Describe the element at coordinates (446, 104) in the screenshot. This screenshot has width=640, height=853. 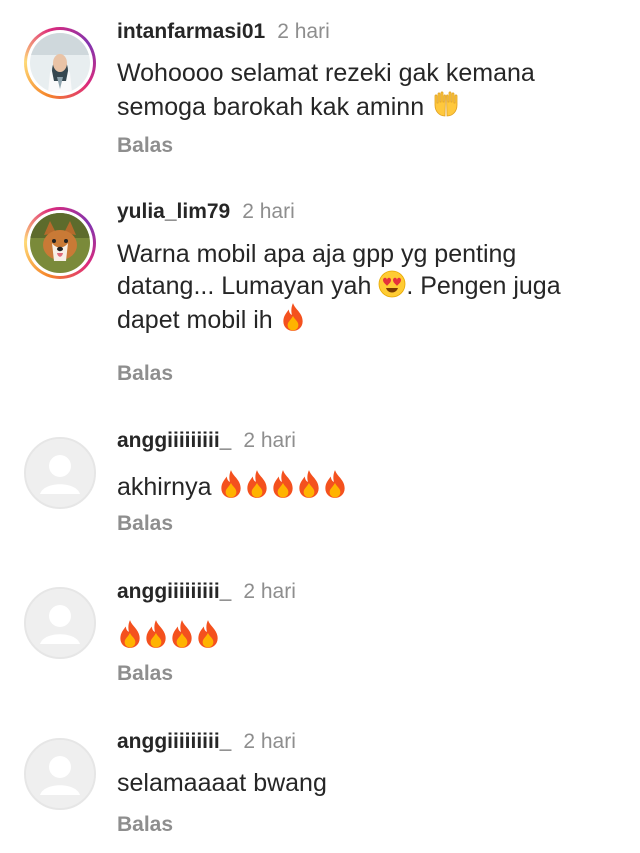
I see `hands-icon` at that location.